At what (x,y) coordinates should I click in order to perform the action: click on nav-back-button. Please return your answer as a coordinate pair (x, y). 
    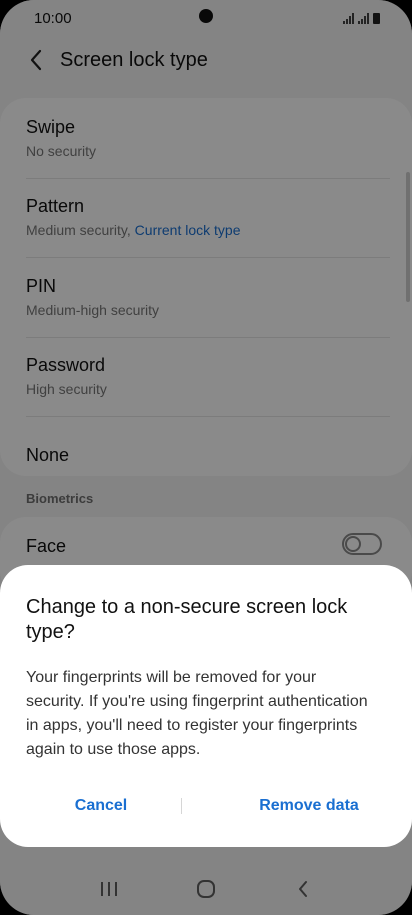
    Looking at the image, I should click on (303, 889).